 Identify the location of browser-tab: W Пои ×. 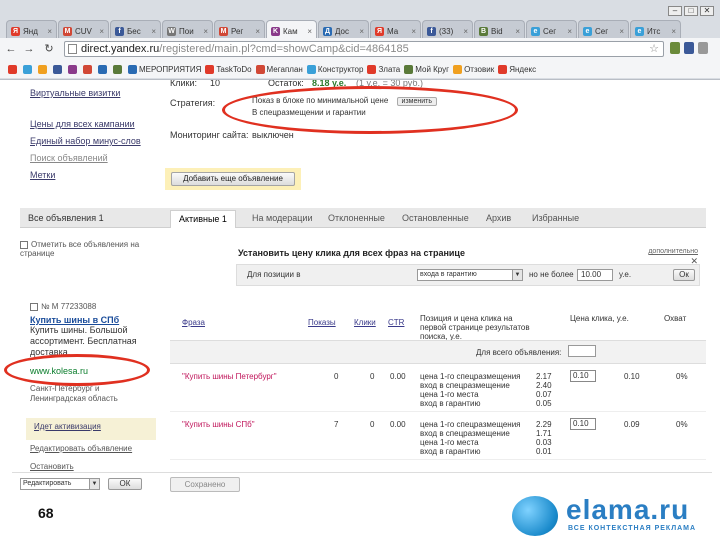
(187, 29).